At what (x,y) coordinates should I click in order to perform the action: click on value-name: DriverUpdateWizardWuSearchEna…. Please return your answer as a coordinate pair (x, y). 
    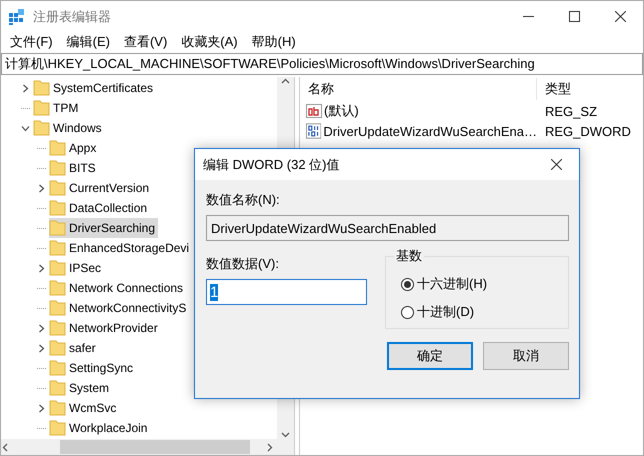
    Looking at the image, I should click on (430, 131).